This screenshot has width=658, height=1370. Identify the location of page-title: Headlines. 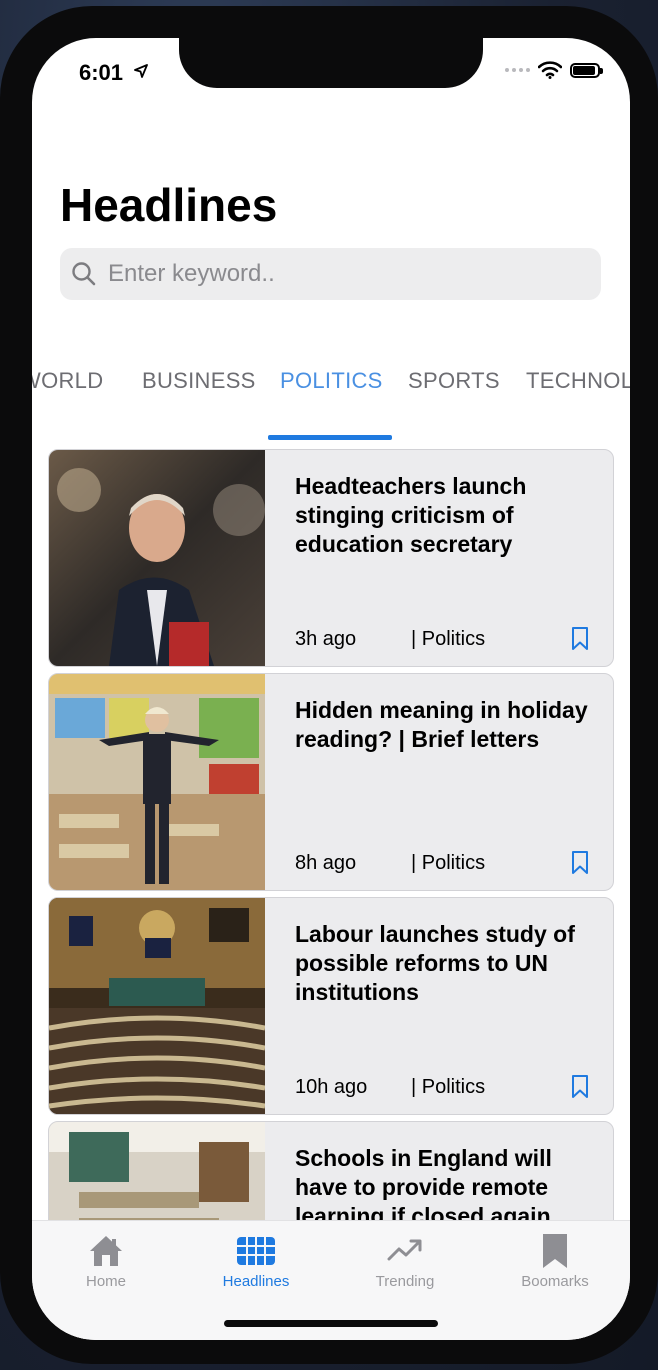
(169, 205).